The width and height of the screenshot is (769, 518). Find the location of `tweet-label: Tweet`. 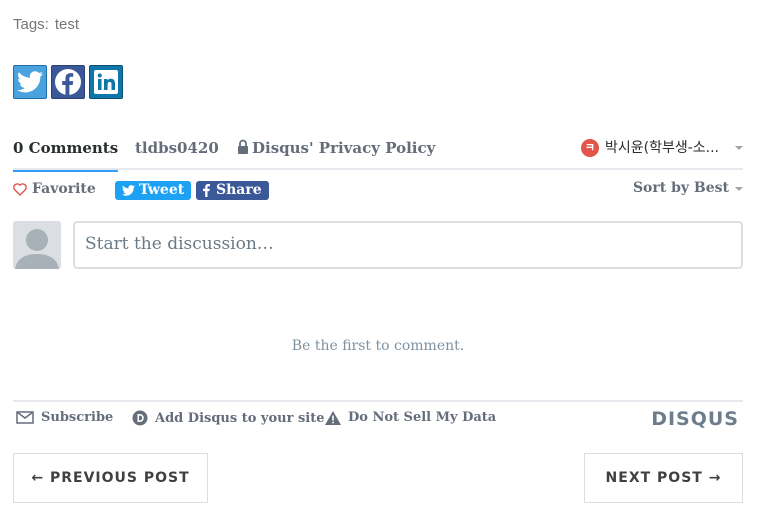

tweet-label: Tweet is located at coordinates (162, 190).